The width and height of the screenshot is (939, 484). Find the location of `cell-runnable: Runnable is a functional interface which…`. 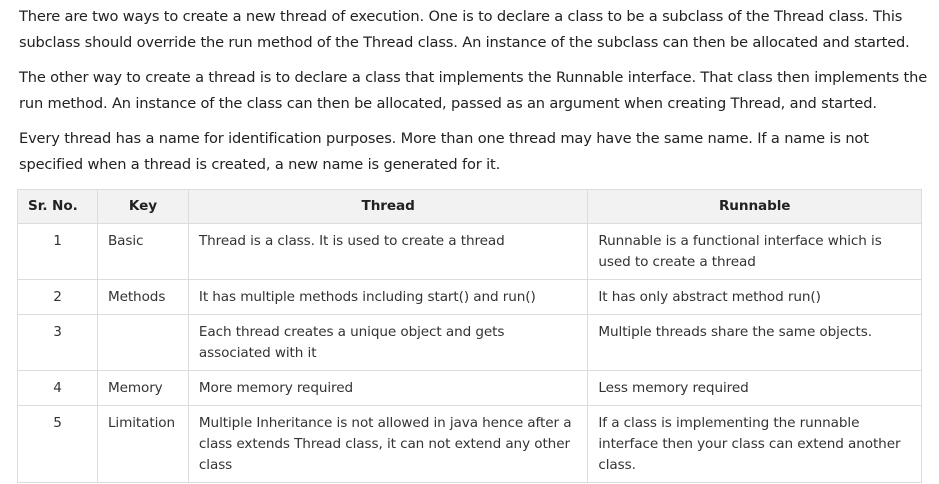

cell-runnable: Runnable is a functional interface which… is located at coordinates (754, 251).